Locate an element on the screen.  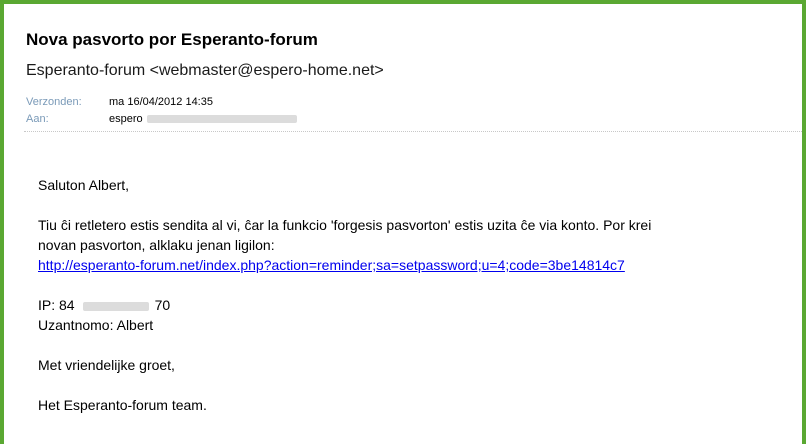
closing-line: Met vriendelijke groet, is located at coordinates (106, 365).